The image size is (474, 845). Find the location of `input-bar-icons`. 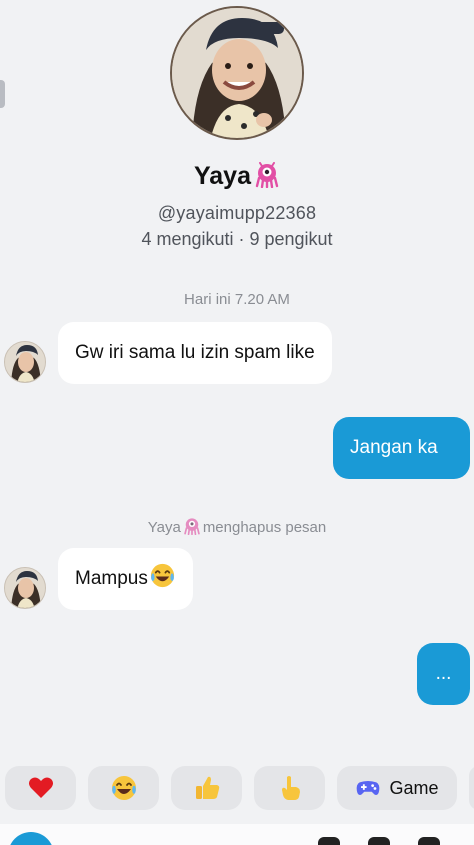

input-bar-icons is located at coordinates (393, 839).